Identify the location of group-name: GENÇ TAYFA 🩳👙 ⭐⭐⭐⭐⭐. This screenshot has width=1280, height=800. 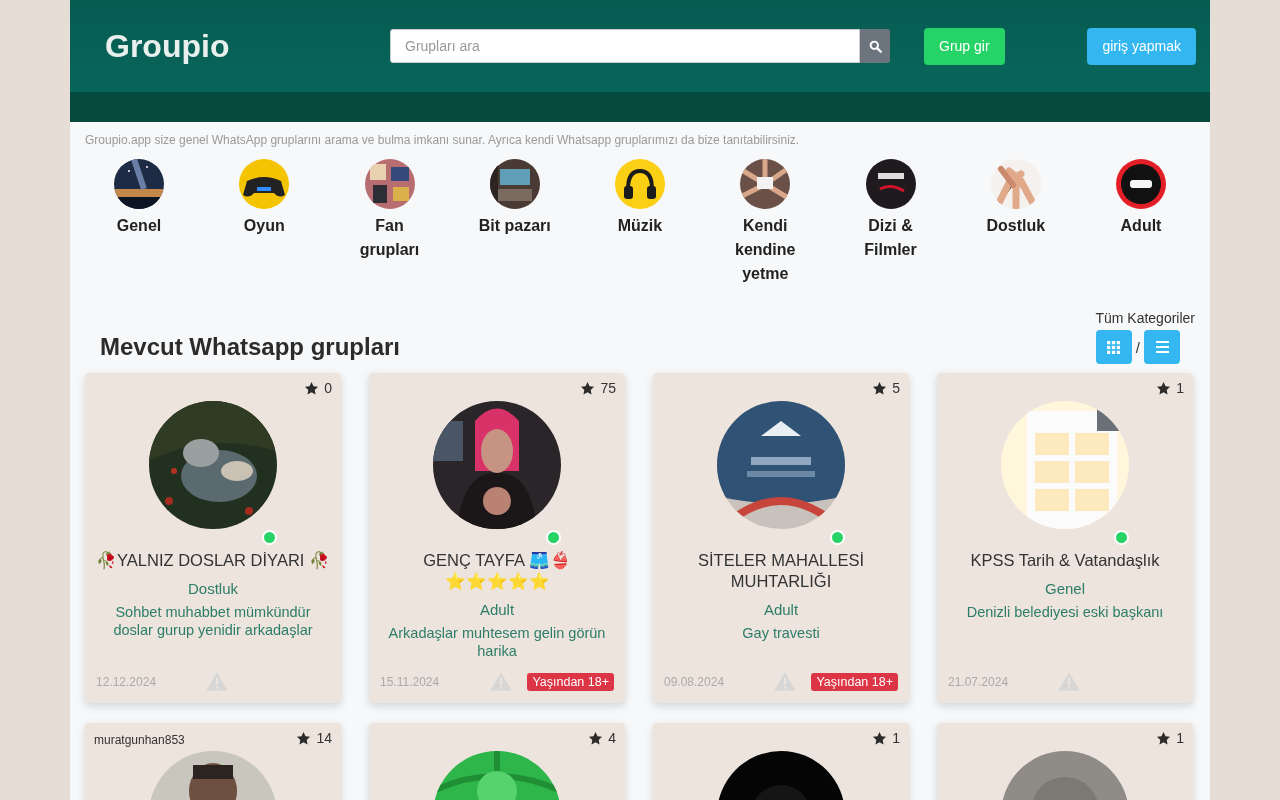
(497, 571).